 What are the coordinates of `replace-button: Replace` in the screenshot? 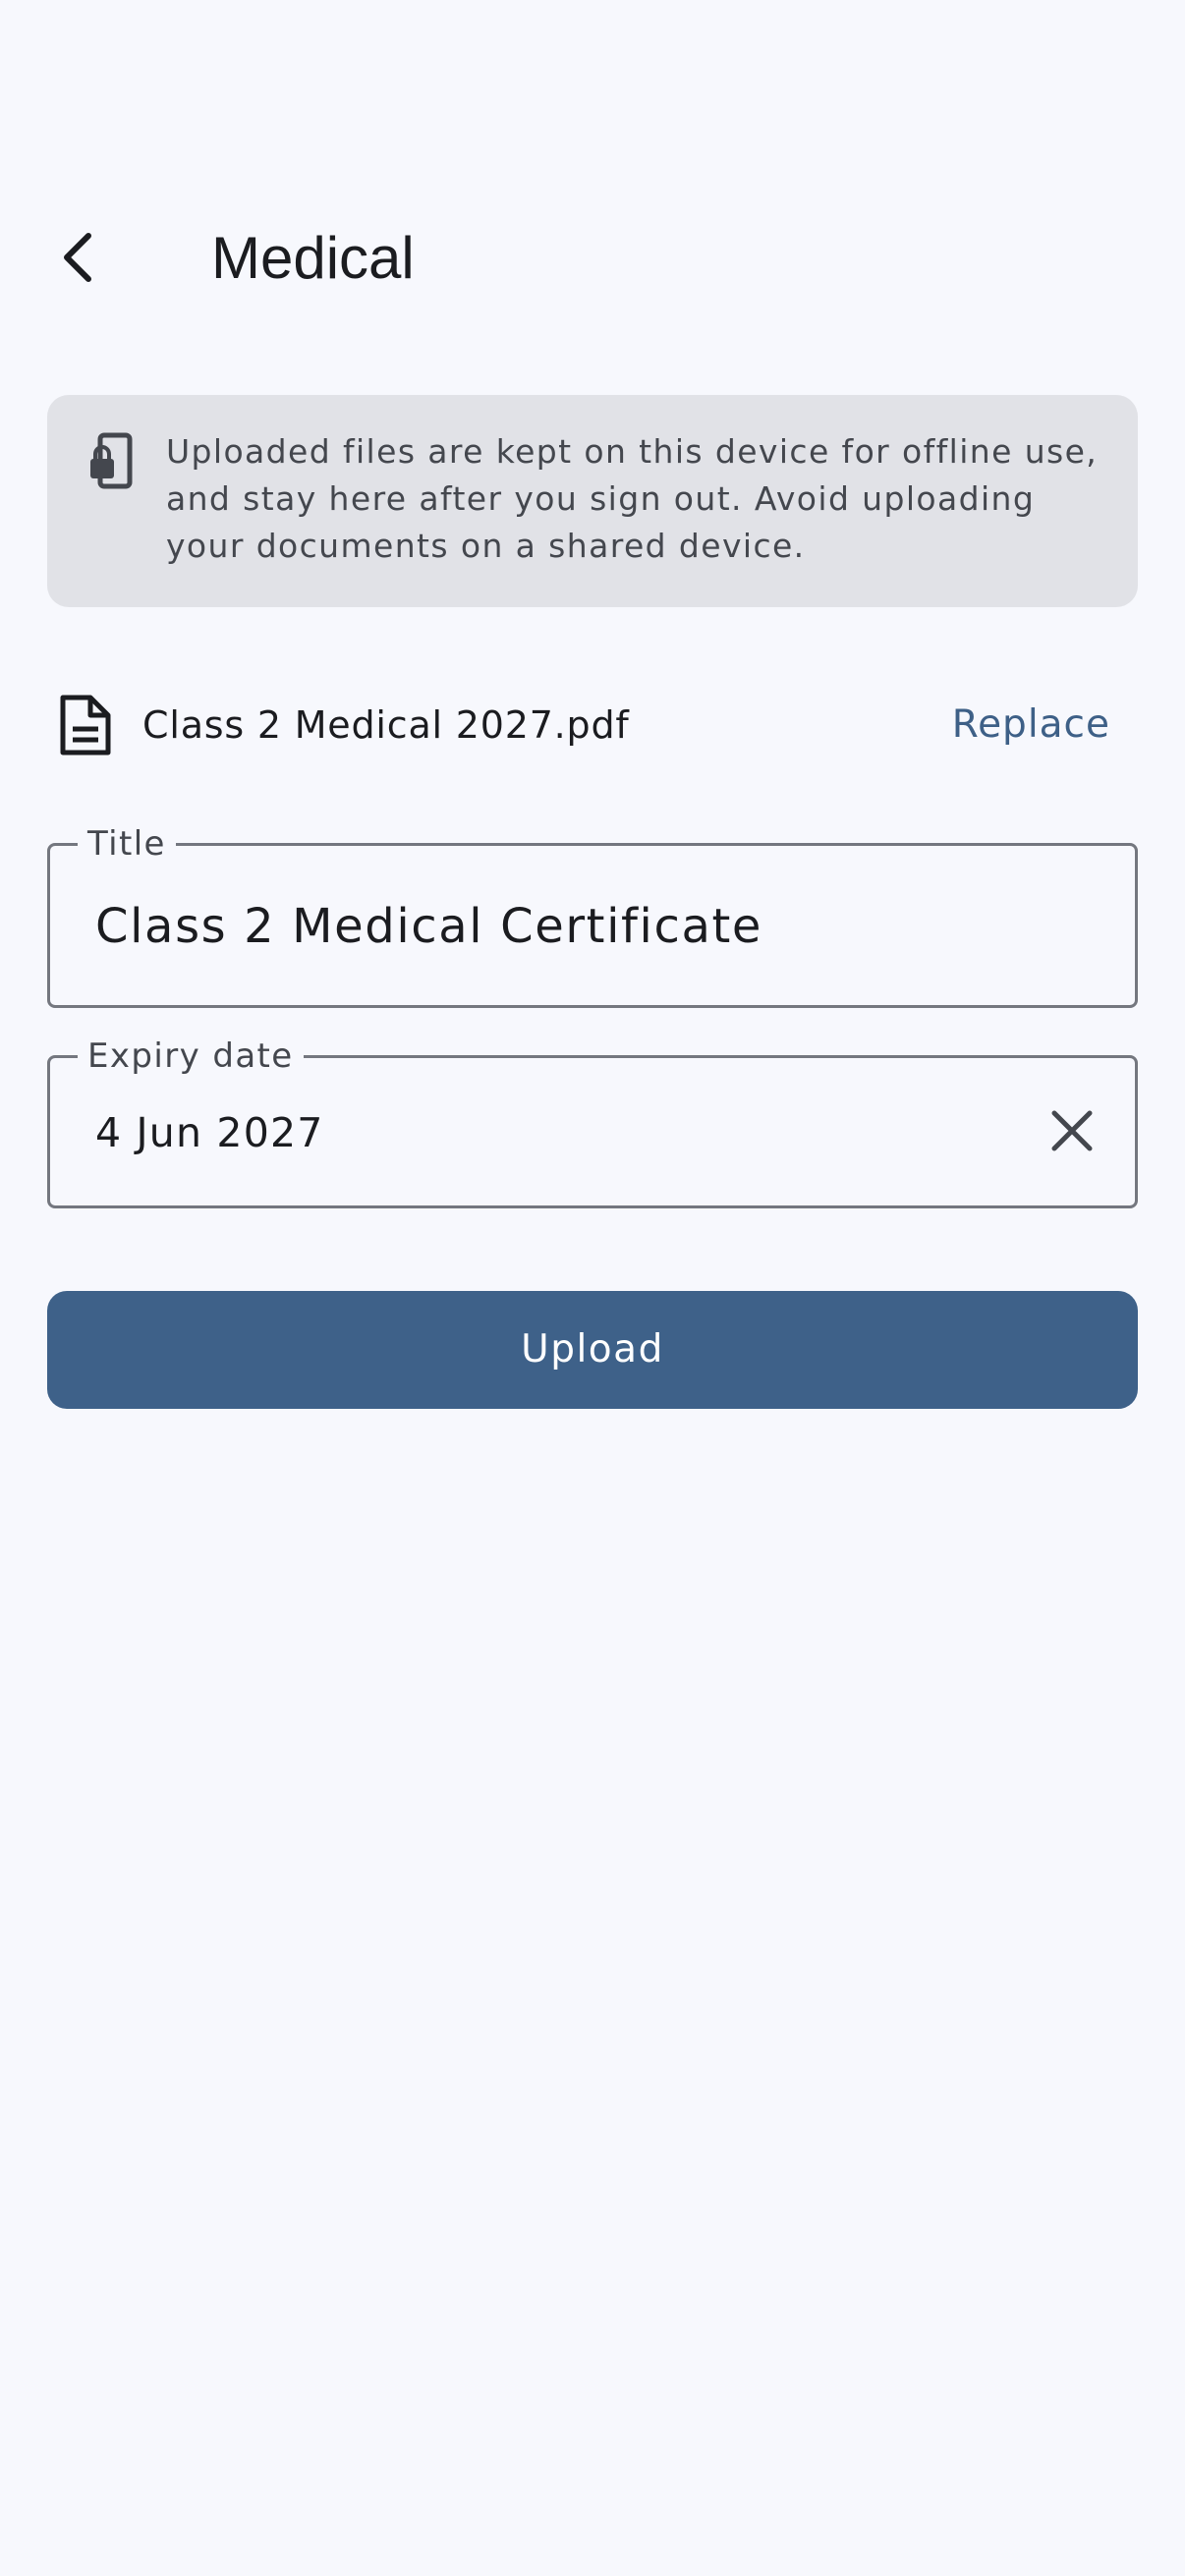 It's located at (1031, 725).